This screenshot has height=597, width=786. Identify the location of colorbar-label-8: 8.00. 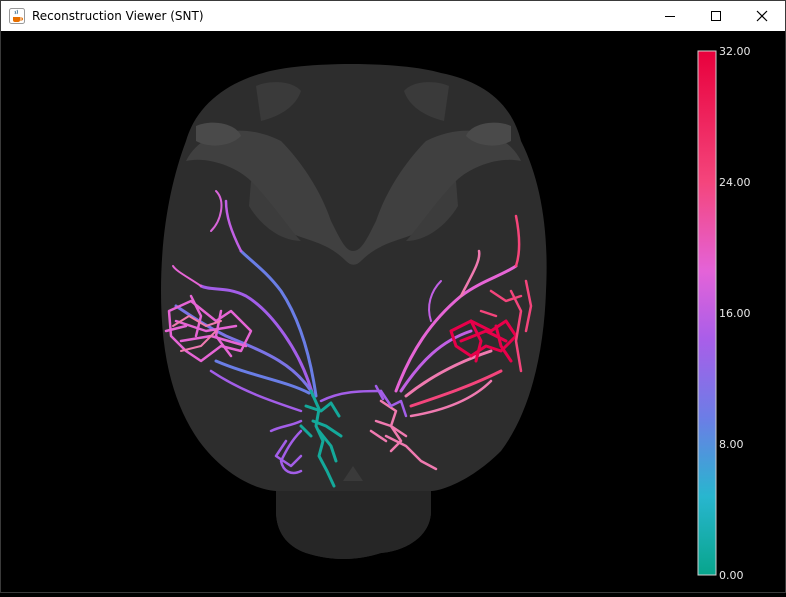
(731, 444).